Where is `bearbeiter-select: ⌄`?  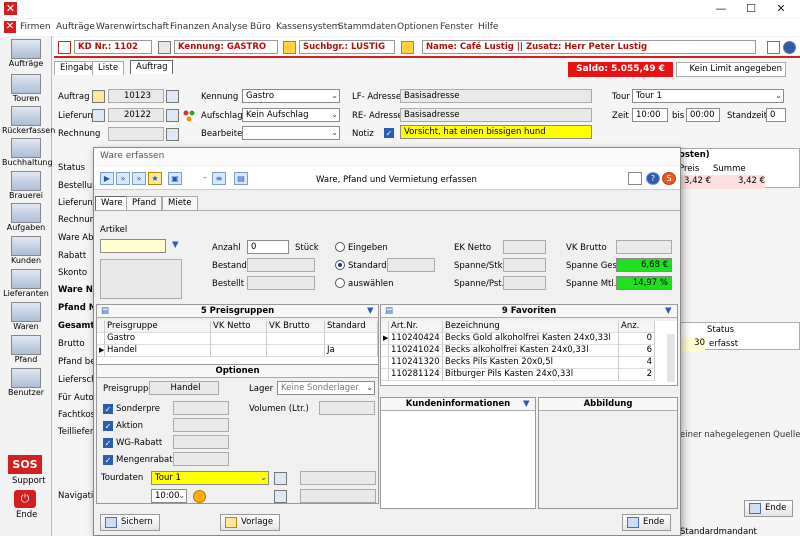 bearbeiter-select: ⌄ is located at coordinates (291, 133).